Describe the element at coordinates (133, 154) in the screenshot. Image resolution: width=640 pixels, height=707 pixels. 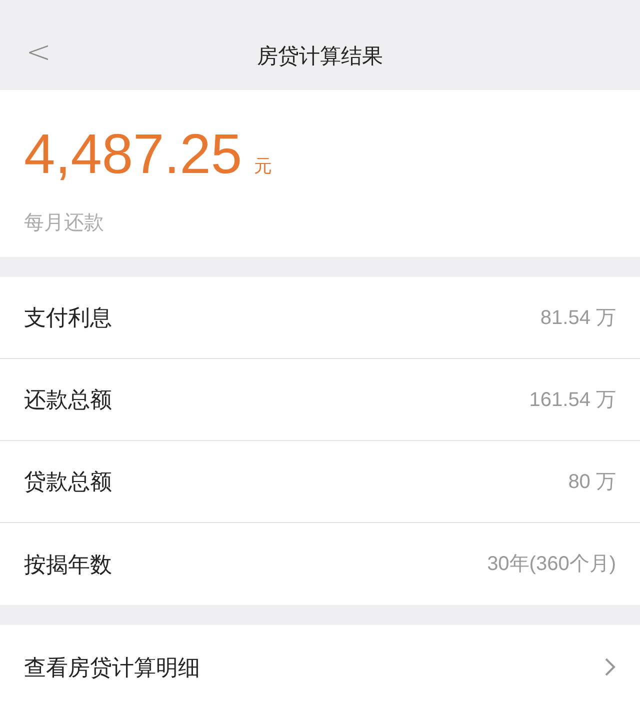
I see `monthly-amount: 4,487.25` at that location.